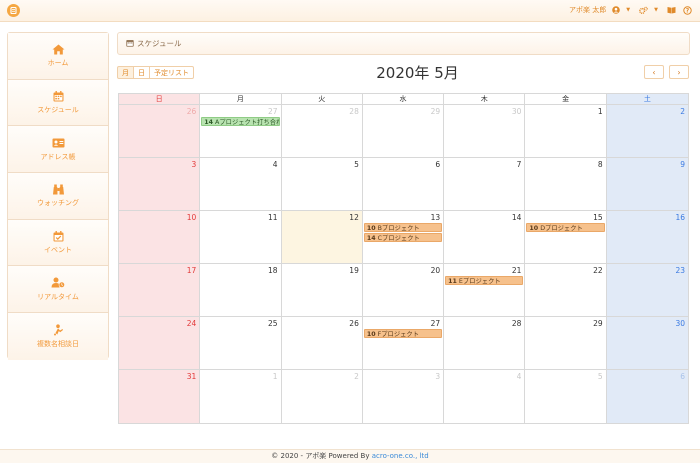 This screenshot has width=700, height=463. Describe the element at coordinates (241, 184) in the screenshot. I see `calendar-day-cell: 4` at that location.